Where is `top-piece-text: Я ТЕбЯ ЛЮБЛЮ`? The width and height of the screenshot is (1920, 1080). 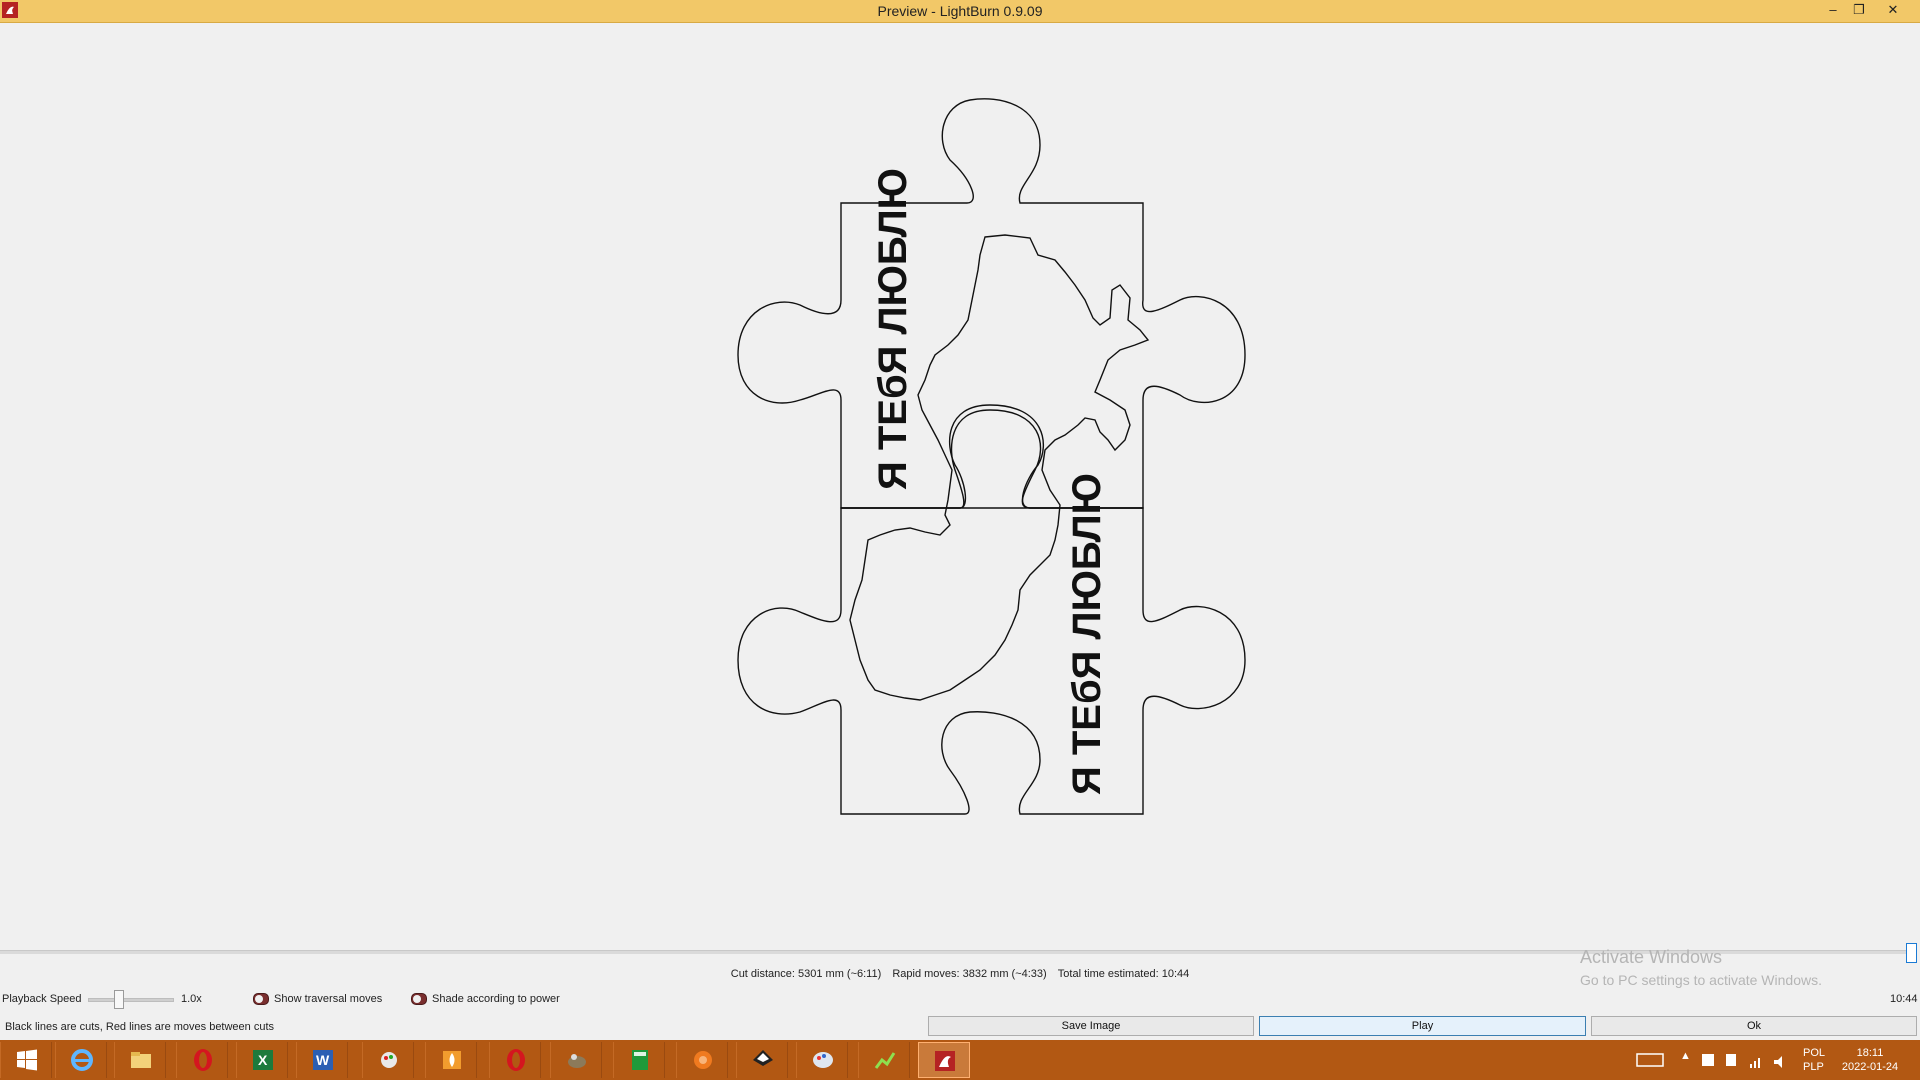 top-piece-text: Я ТЕбЯ ЛЮБЛЮ is located at coordinates (893, 329).